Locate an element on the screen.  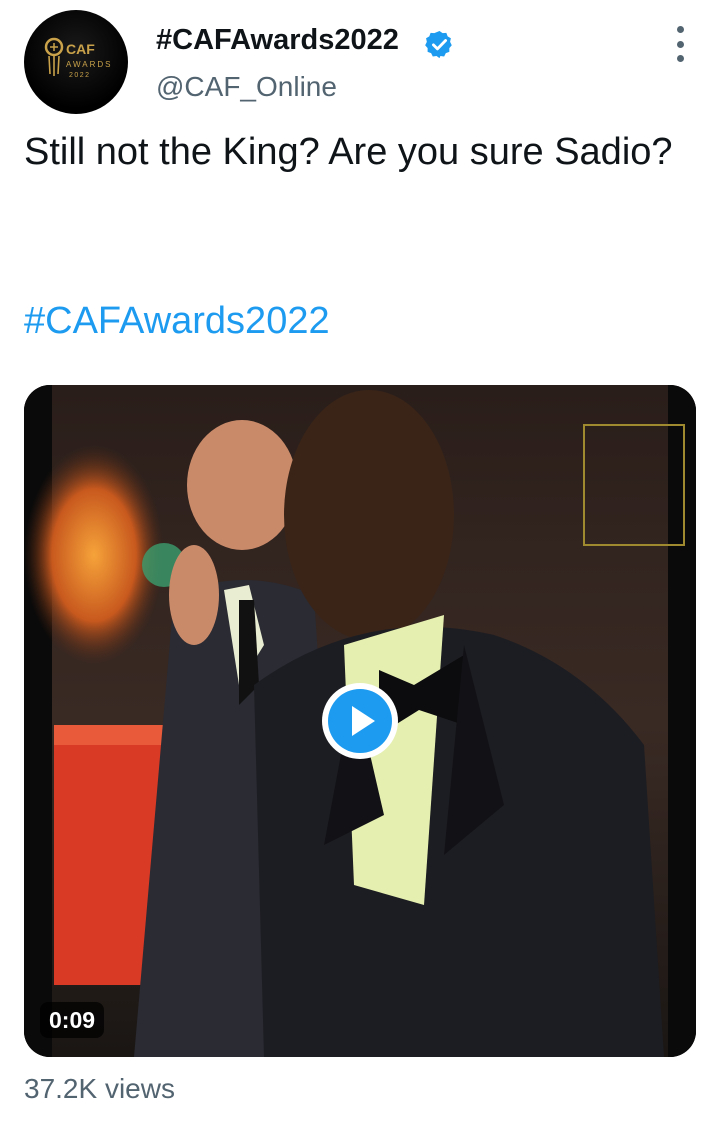
view-count: 37.2K views is located at coordinates (99, 1088).